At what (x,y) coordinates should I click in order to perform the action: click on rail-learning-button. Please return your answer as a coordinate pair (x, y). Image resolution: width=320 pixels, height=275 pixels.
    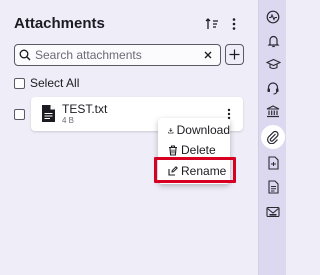
    Looking at the image, I should click on (273, 64).